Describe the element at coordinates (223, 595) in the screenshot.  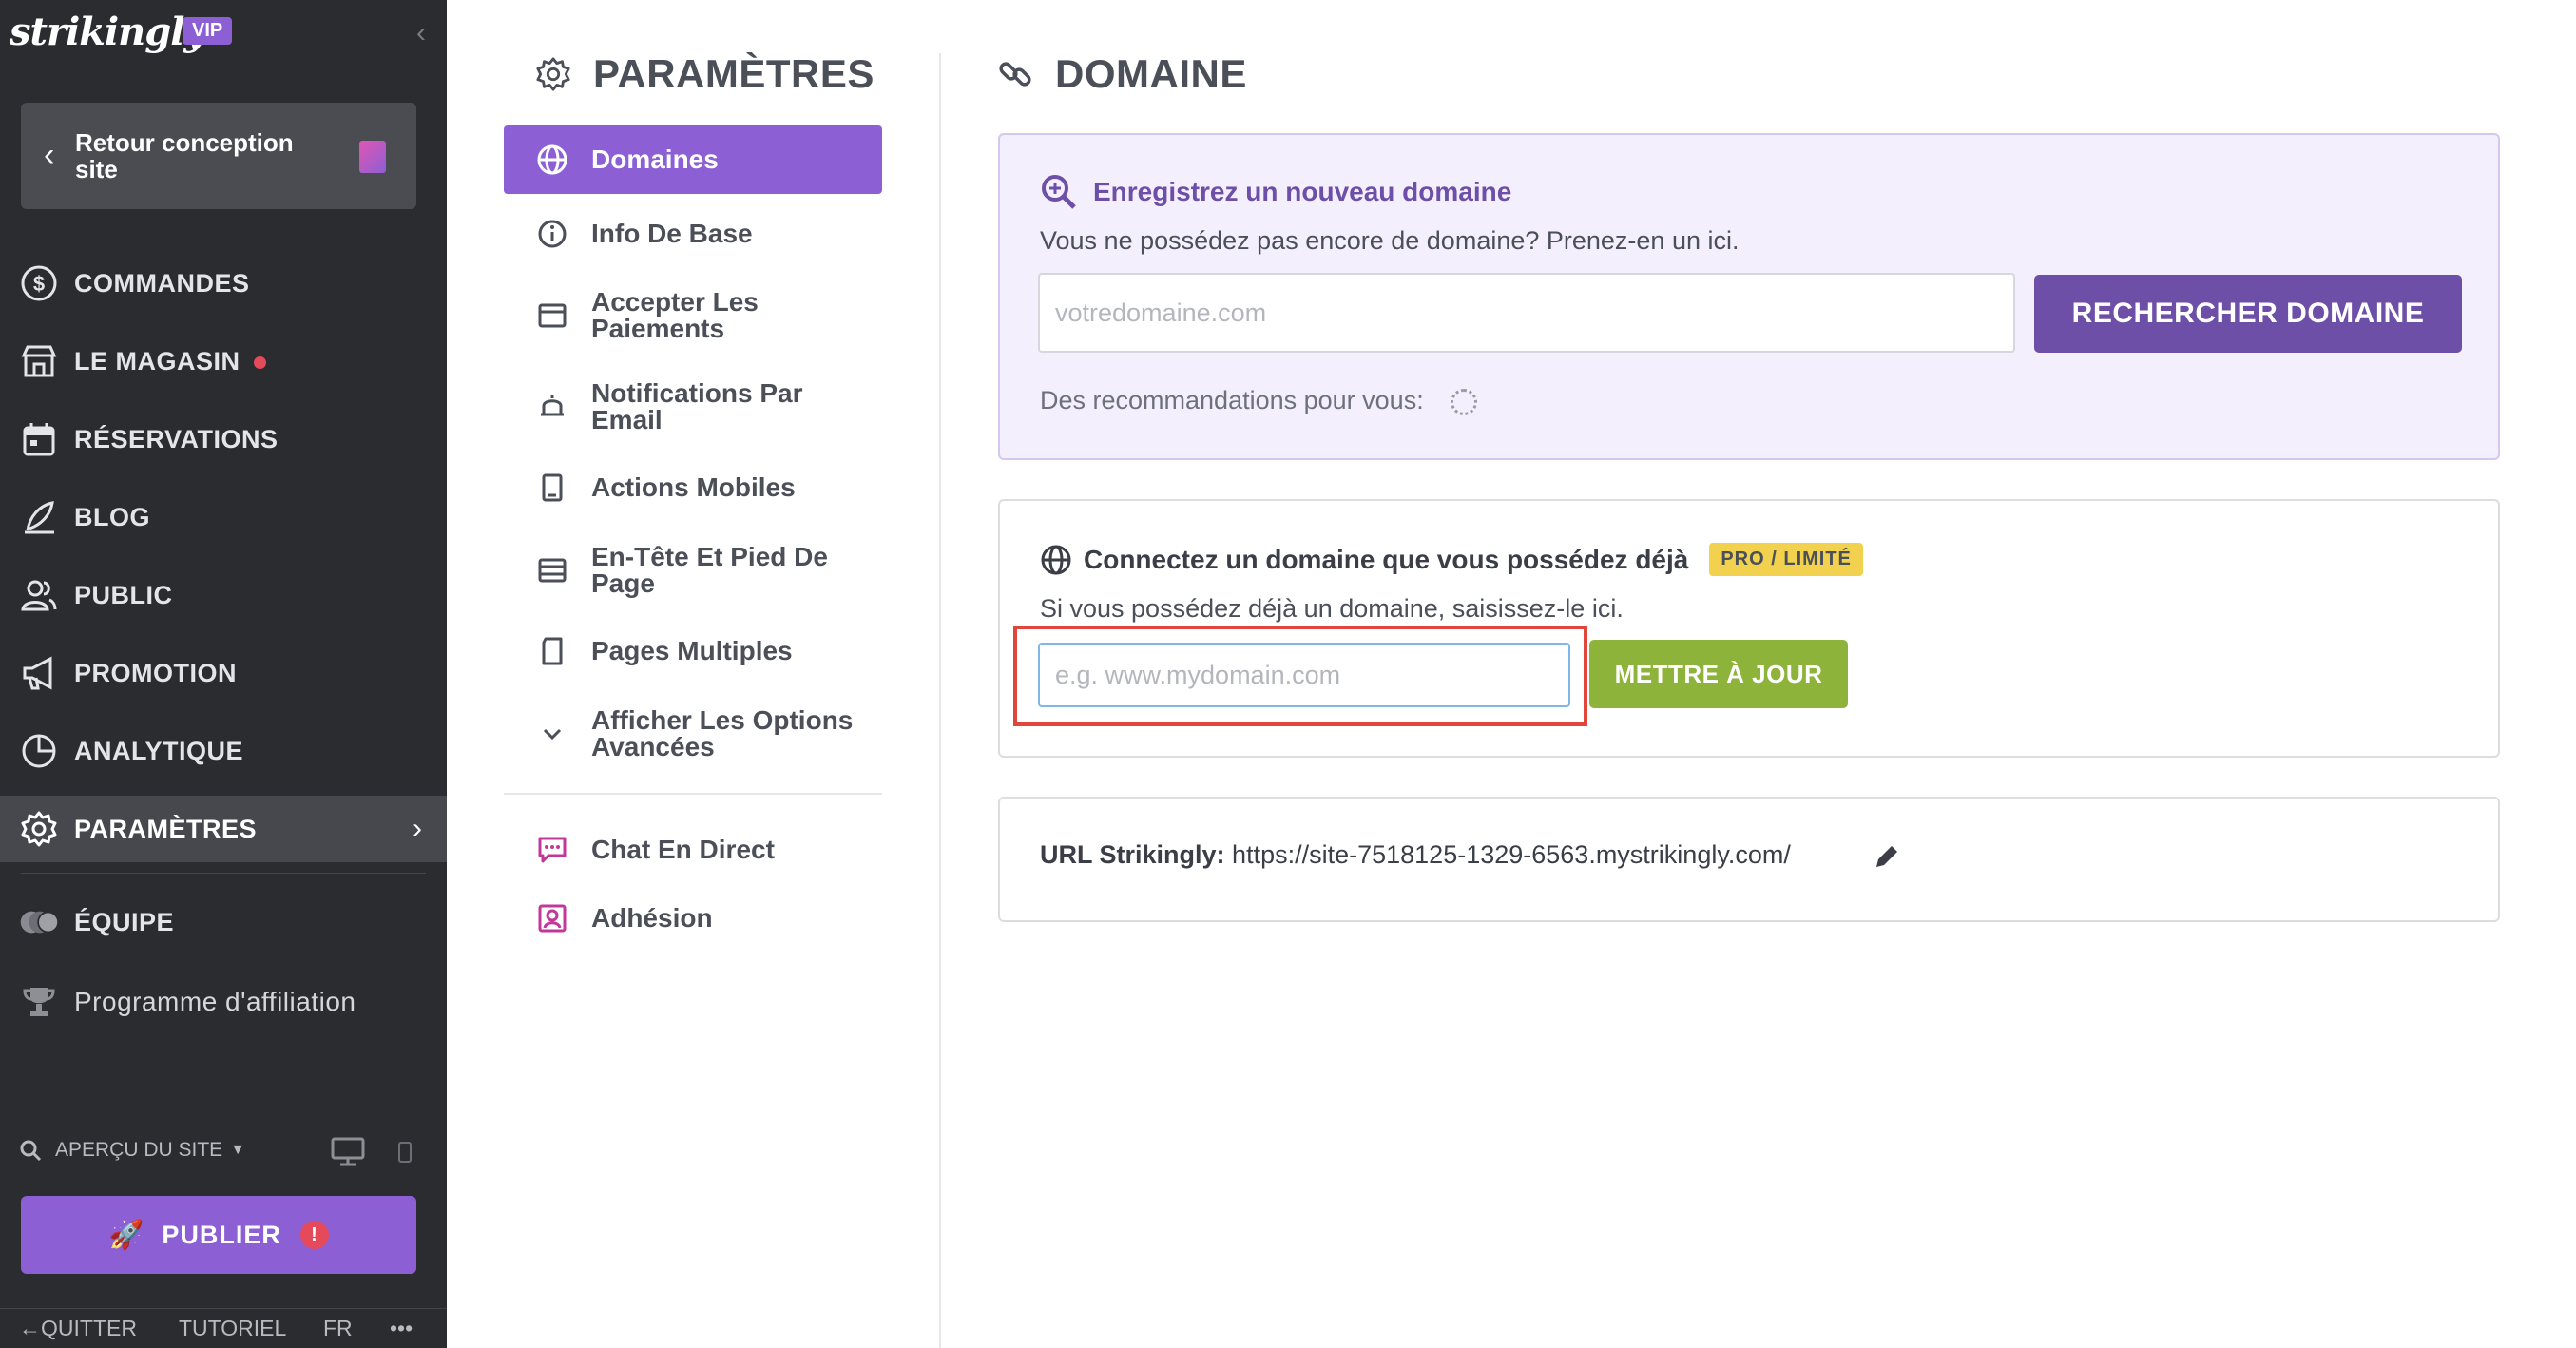
I see `sidebar-item-public: PUBLIC` at that location.